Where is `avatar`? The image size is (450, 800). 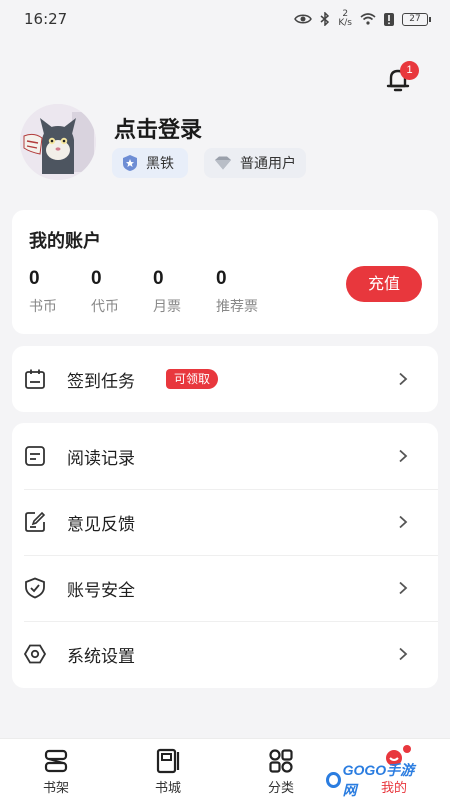
avatar is located at coordinates (58, 142).